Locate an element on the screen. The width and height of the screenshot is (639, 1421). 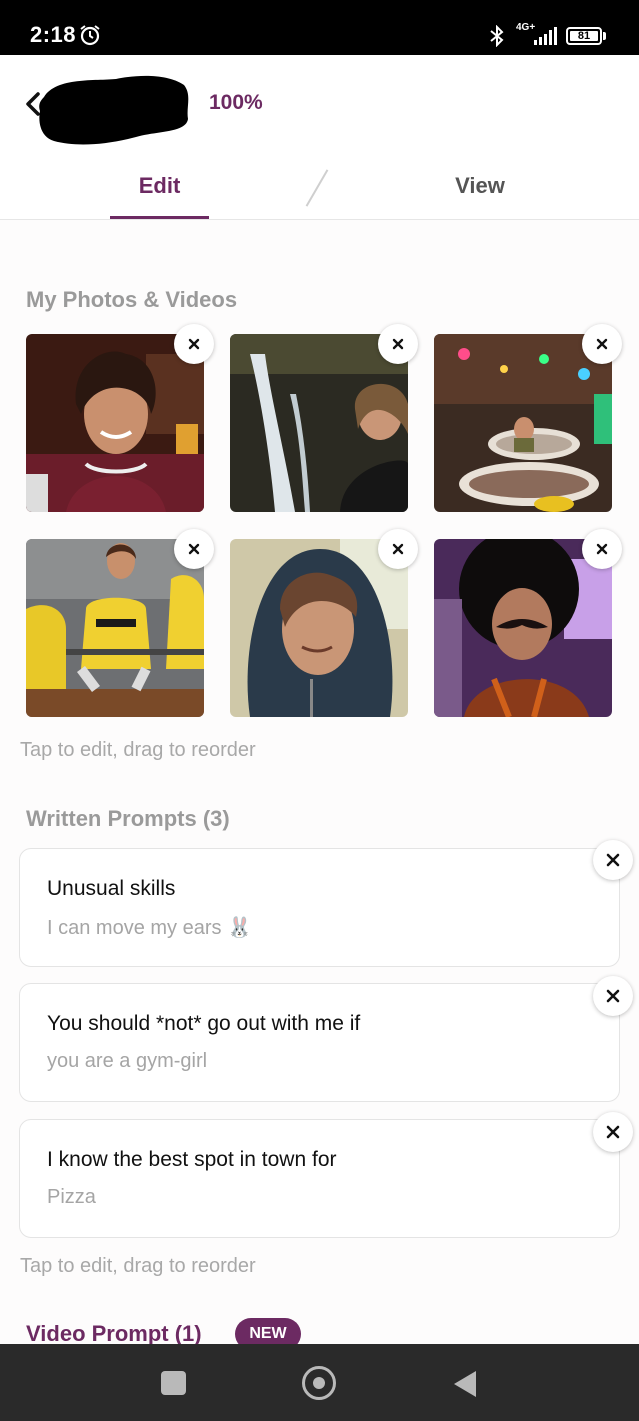
photo-3-image is located at coordinates (523, 423).